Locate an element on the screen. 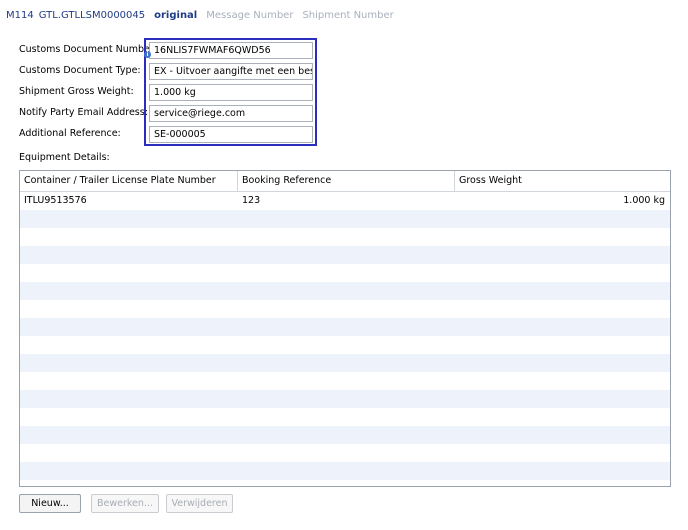 Image resolution: width=688 pixels, height=530 pixels. notify-email-field: service@riege.com is located at coordinates (231, 113).